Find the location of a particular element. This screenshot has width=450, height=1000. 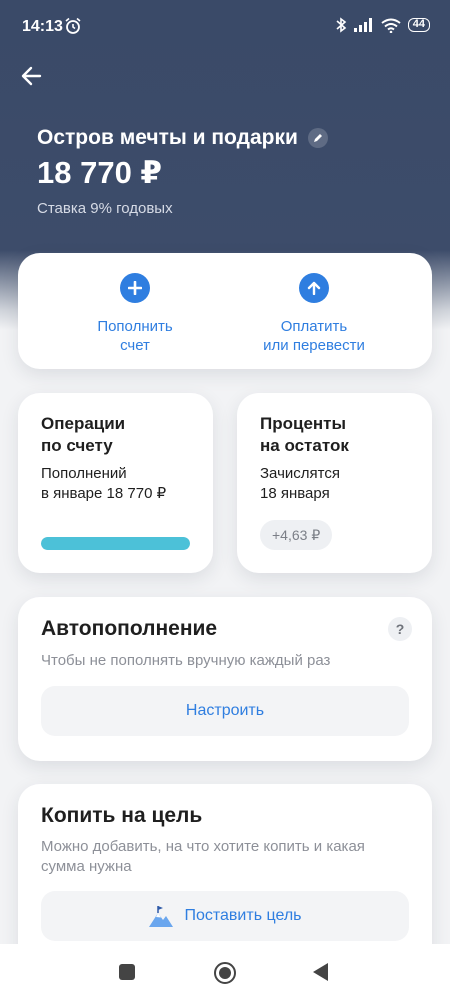

plus-icon is located at coordinates (135, 288).